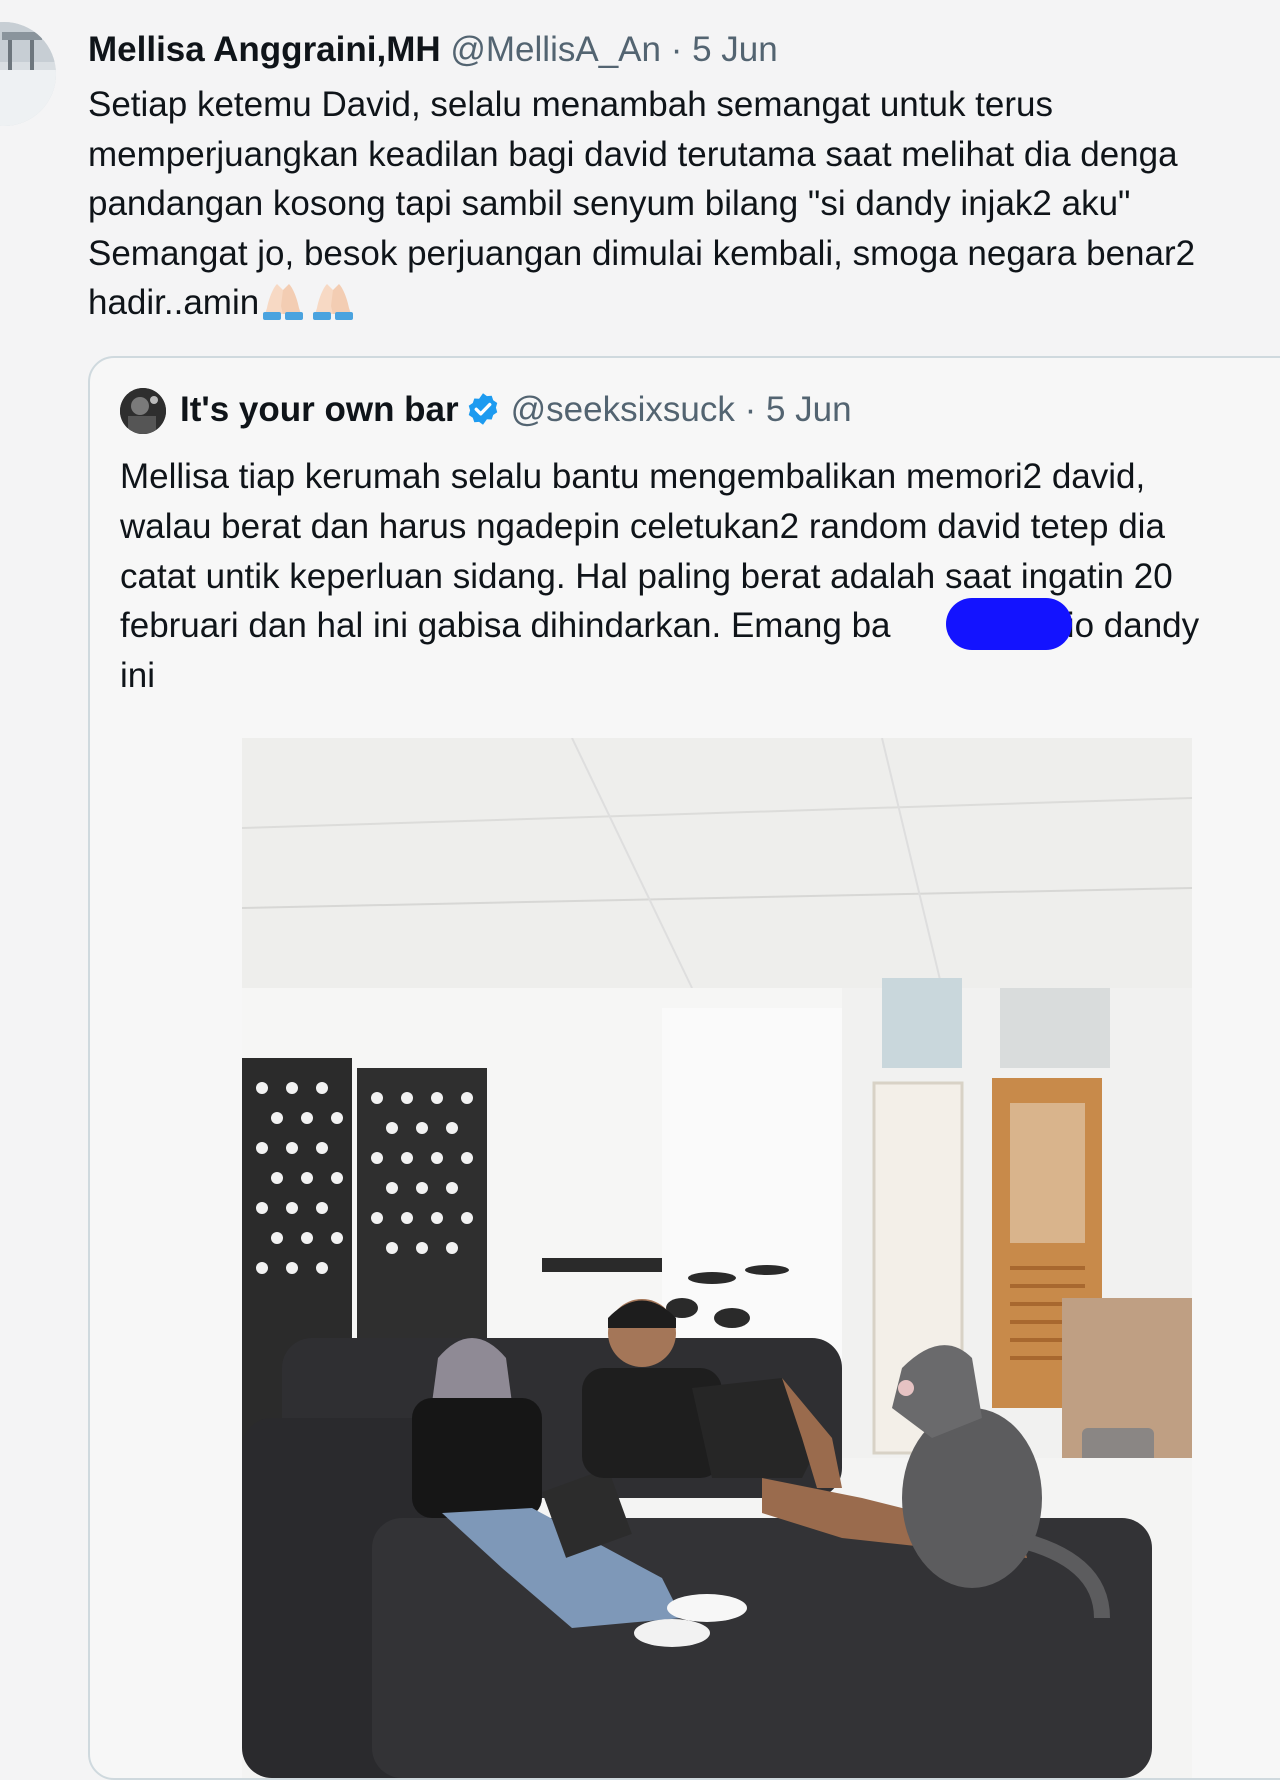 The width and height of the screenshot is (1280, 1780). What do you see at coordinates (264, 49) in the screenshot?
I see `author-name: Mellisa Anggraini,MH` at bounding box center [264, 49].